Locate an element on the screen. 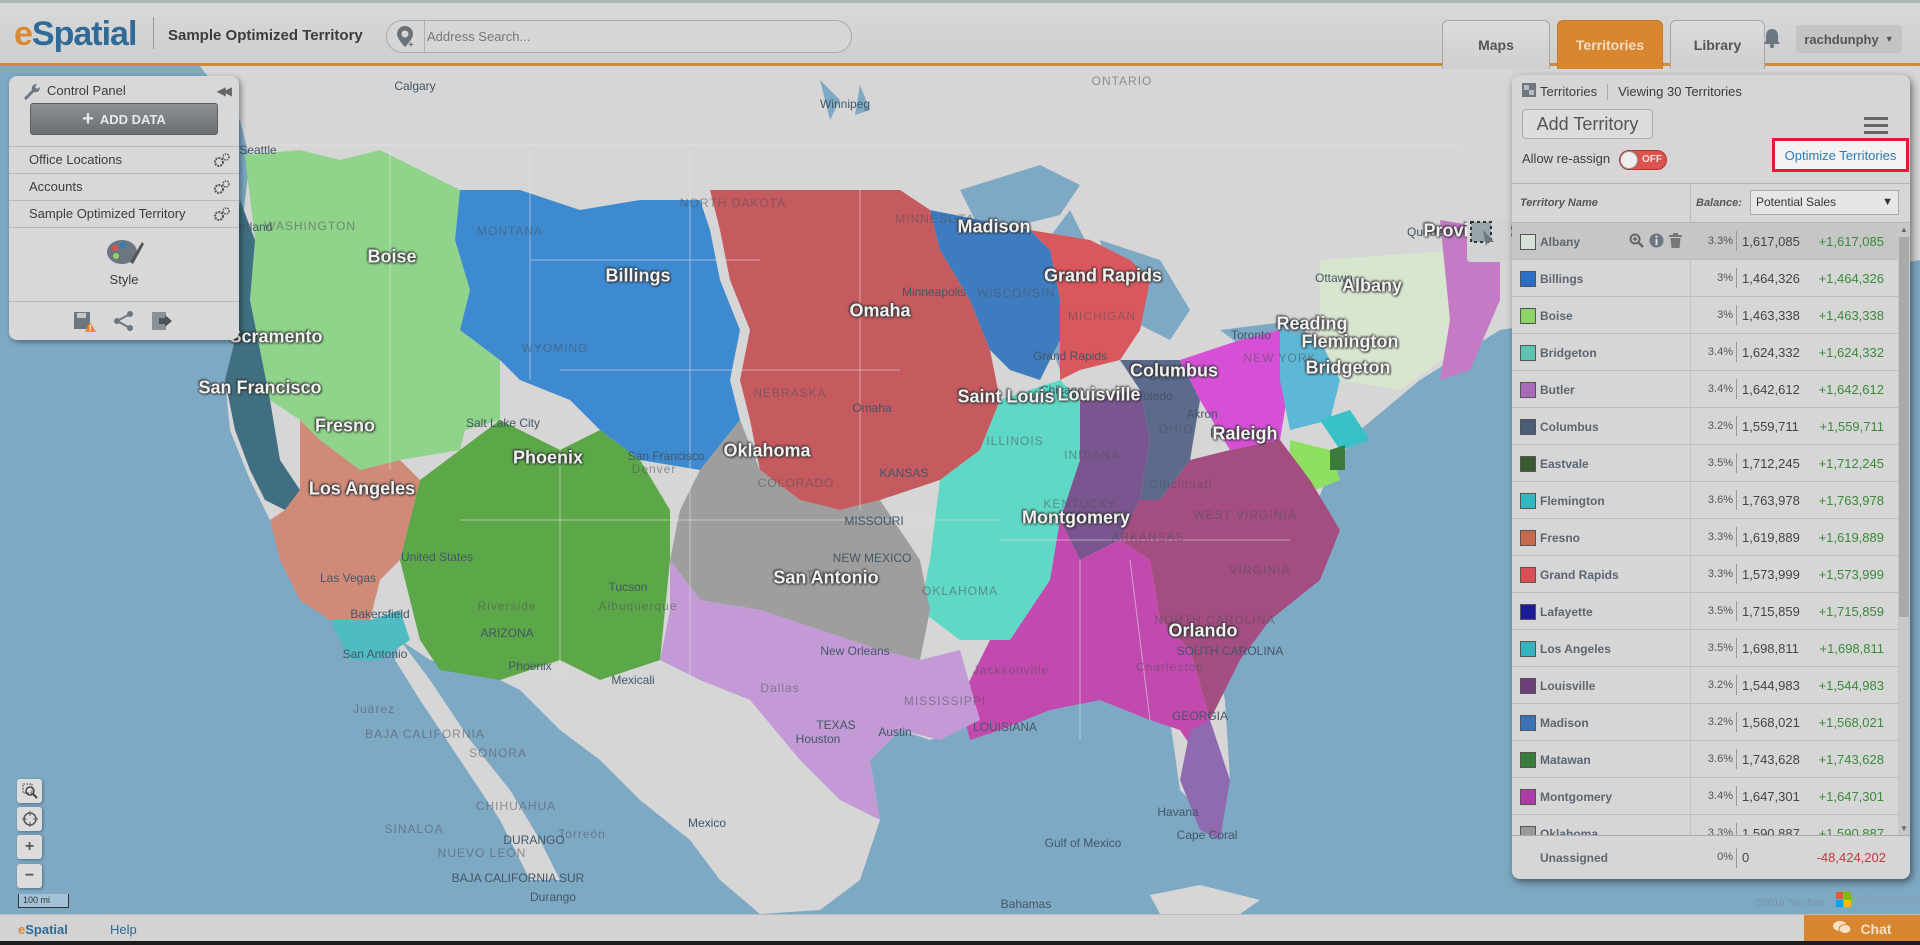 This screenshot has width=1920, height=945. lasso-select-icon is located at coordinates (1482, 233).